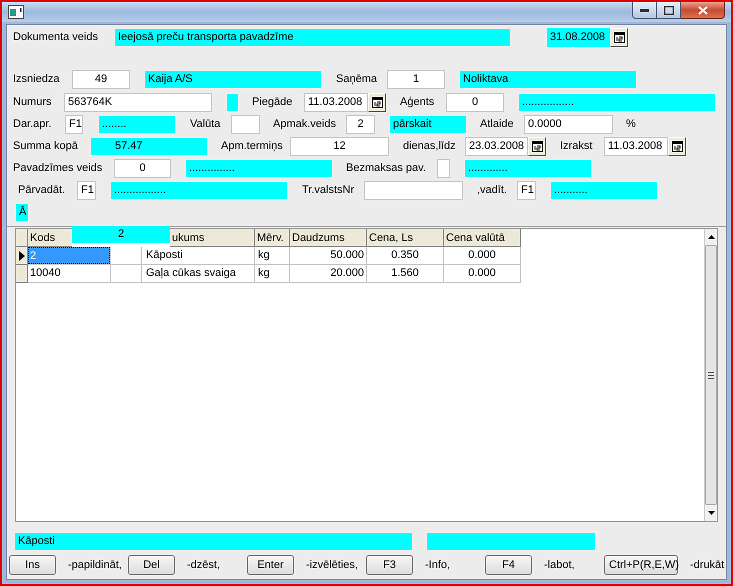 This screenshot has height=586, width=733. I want to click on table-cell: Kāposti, so click(198, 256).